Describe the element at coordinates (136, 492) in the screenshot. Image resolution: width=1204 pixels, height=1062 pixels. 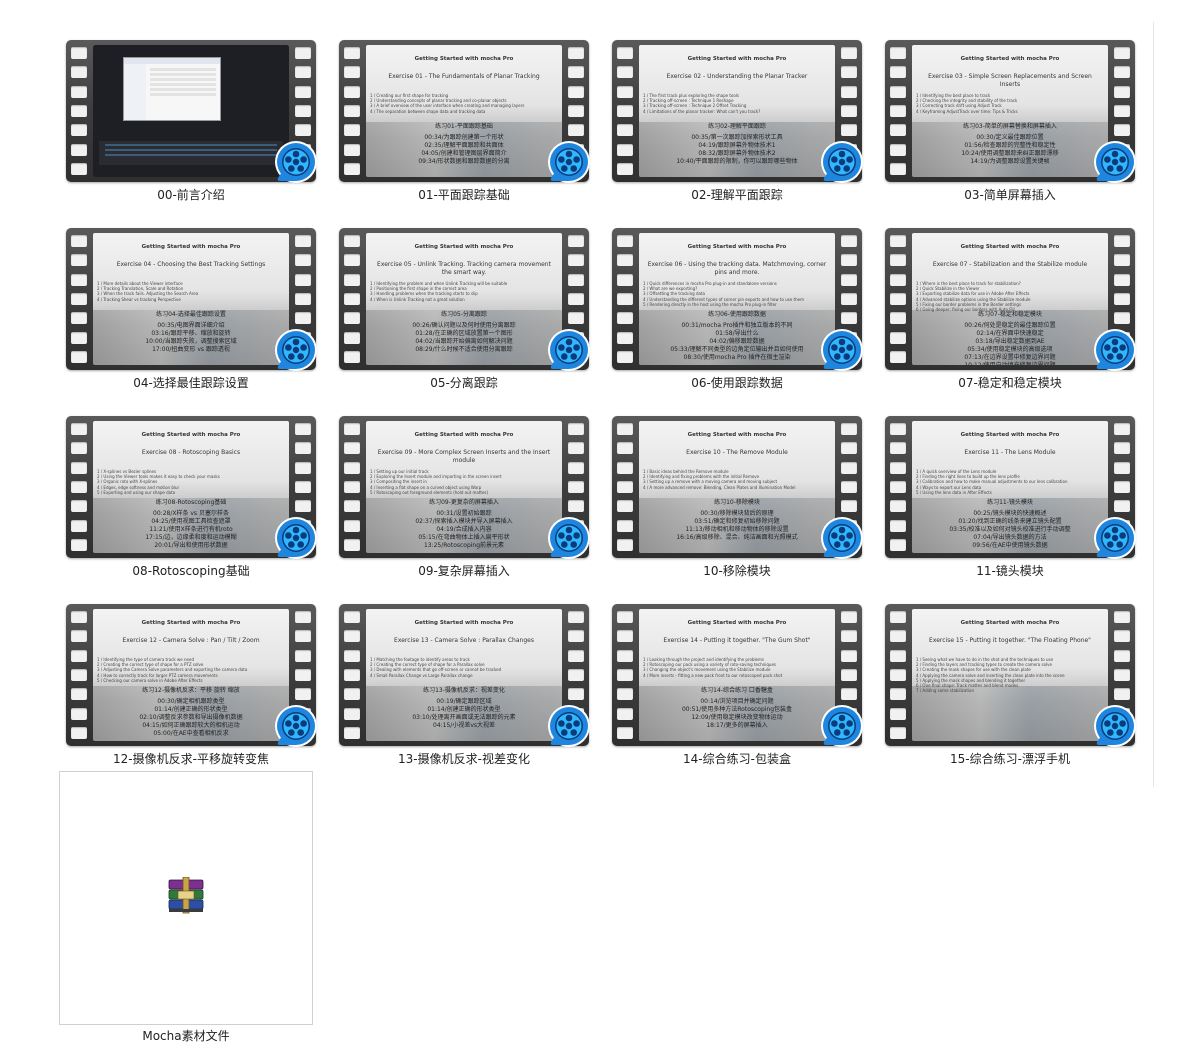
I see `slide-bullet: 5 / Exporting and using our shape data` at that location.